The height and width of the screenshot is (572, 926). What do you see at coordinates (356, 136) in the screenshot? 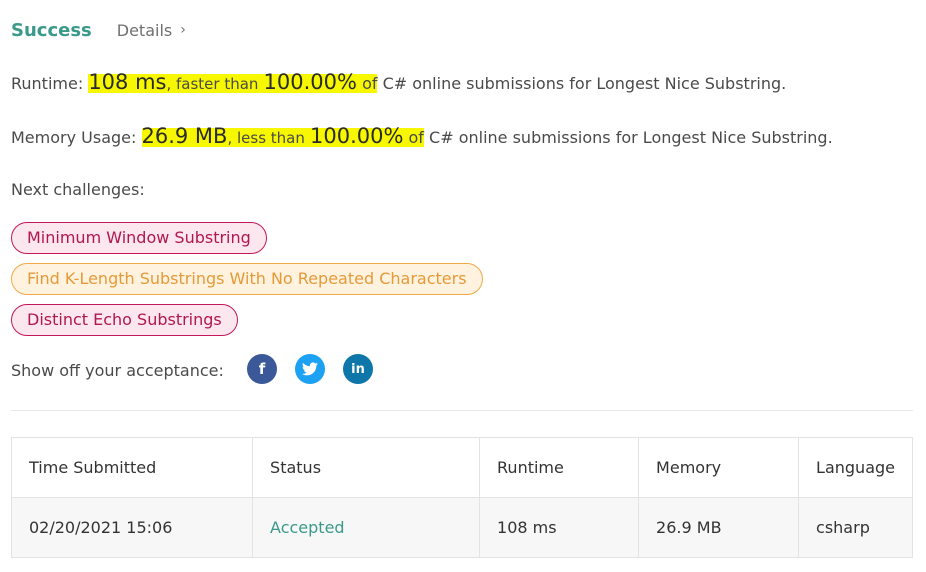
I see `memory-percent: 100.00%` at bounding box center [356, 136].